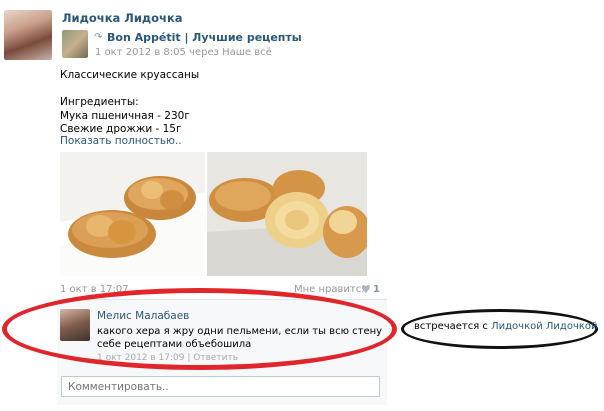  I want to click on relationship-prefix: встречается с, so click(453, 326).